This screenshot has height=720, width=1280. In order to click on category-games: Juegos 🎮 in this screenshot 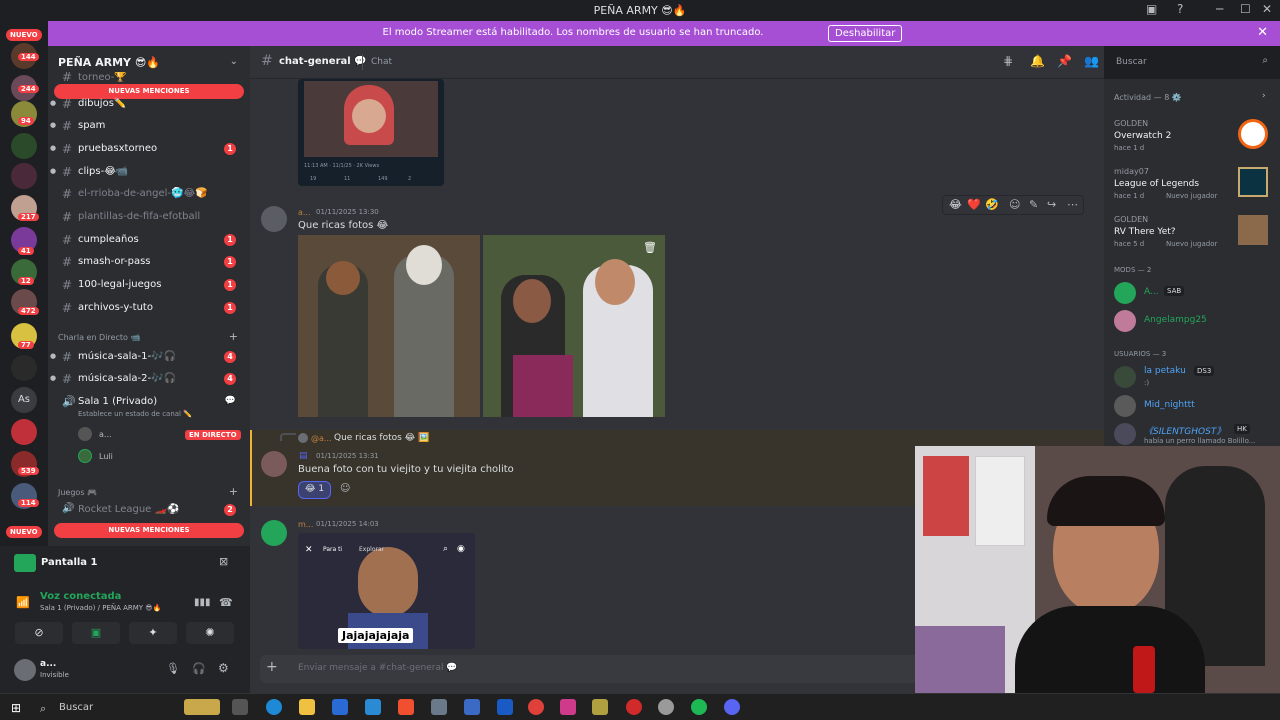, I will do `click(77, 492)`.